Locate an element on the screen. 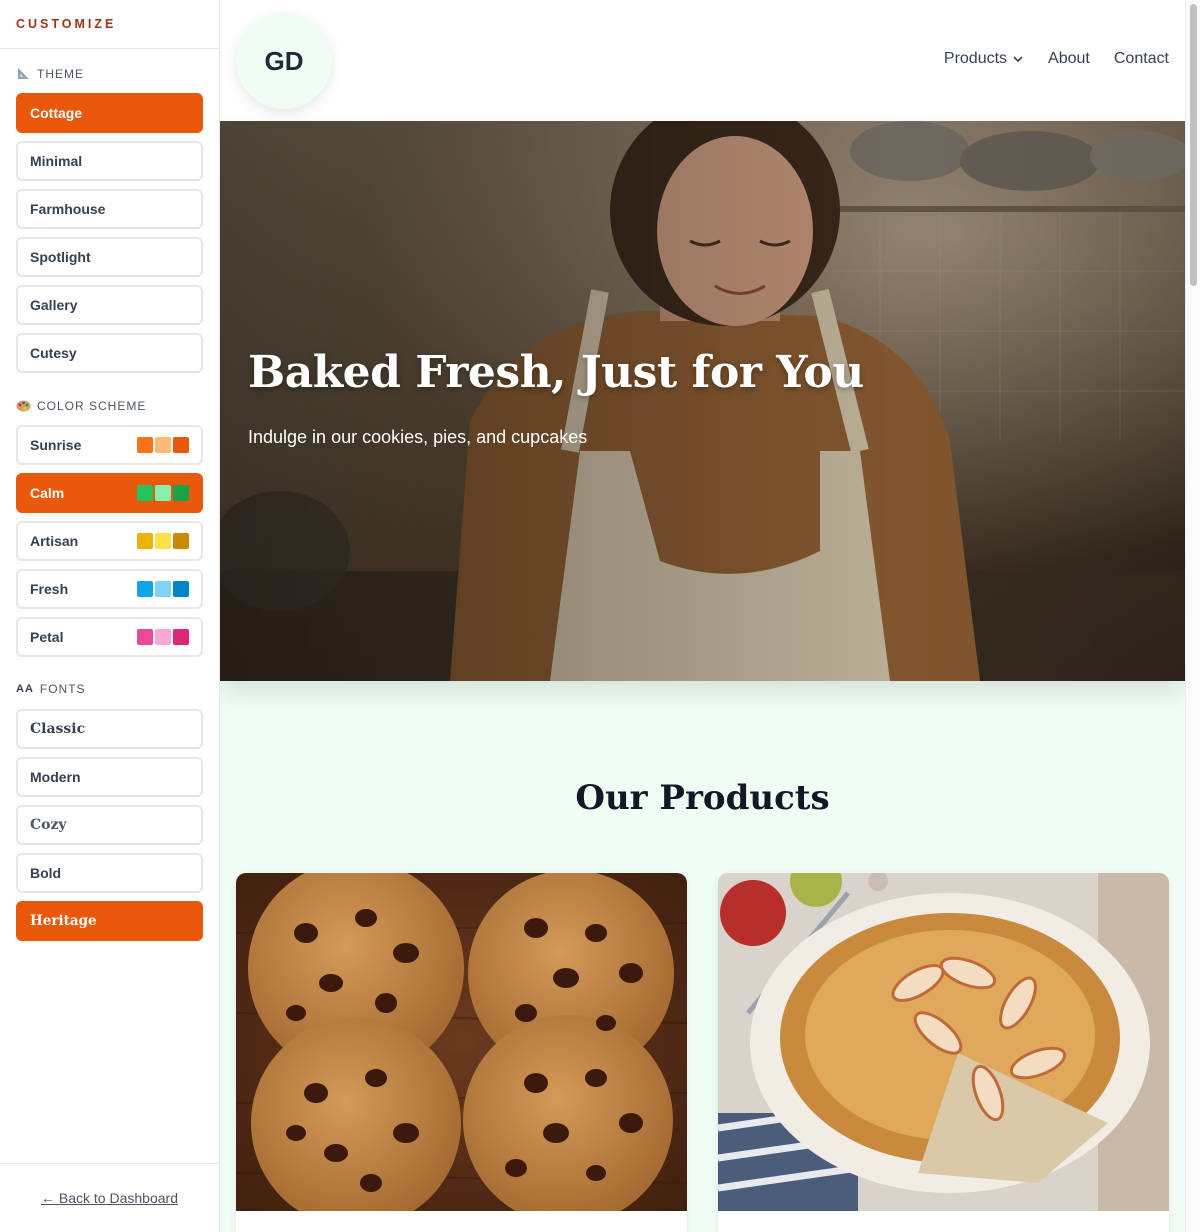 The width and height of the screenshot is (1200, 1232). theme-option-label: Spotlight is located at coordinates (60, 257).